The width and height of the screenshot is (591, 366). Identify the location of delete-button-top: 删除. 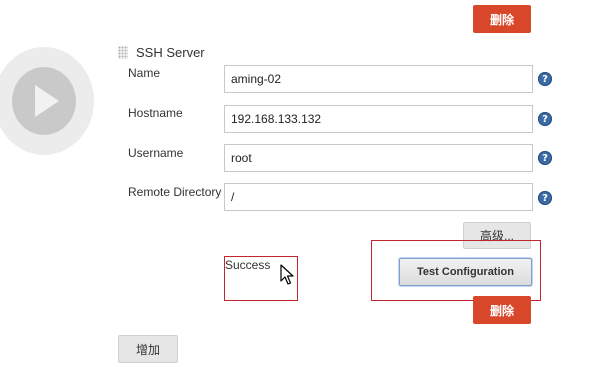
(502, 19).